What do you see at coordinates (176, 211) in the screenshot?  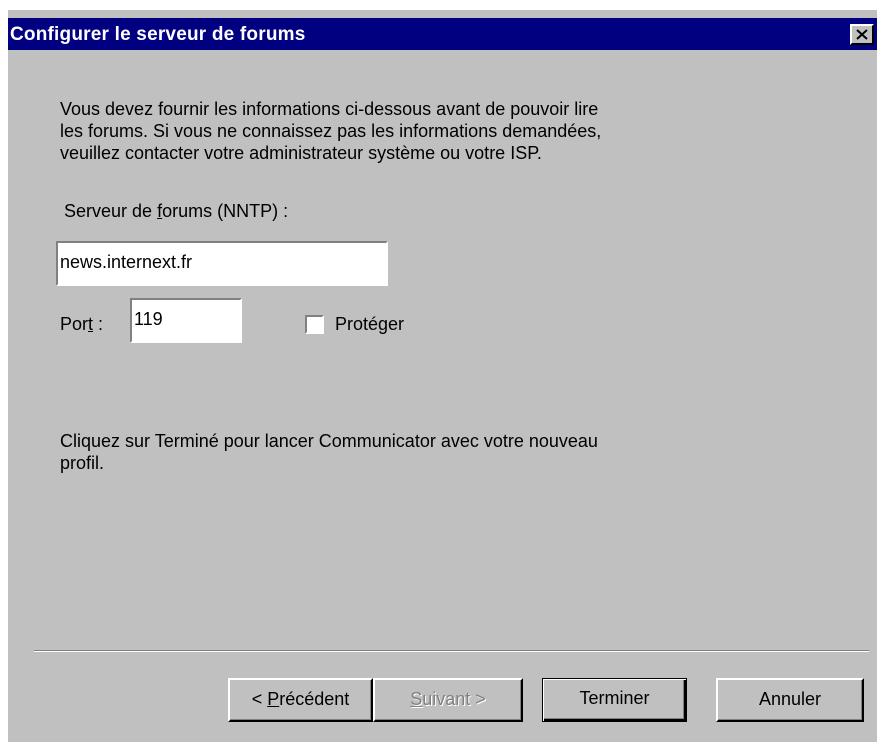 I see `server-label: Serveur de forums (NNTP) :` at bounding box center [176, 211].